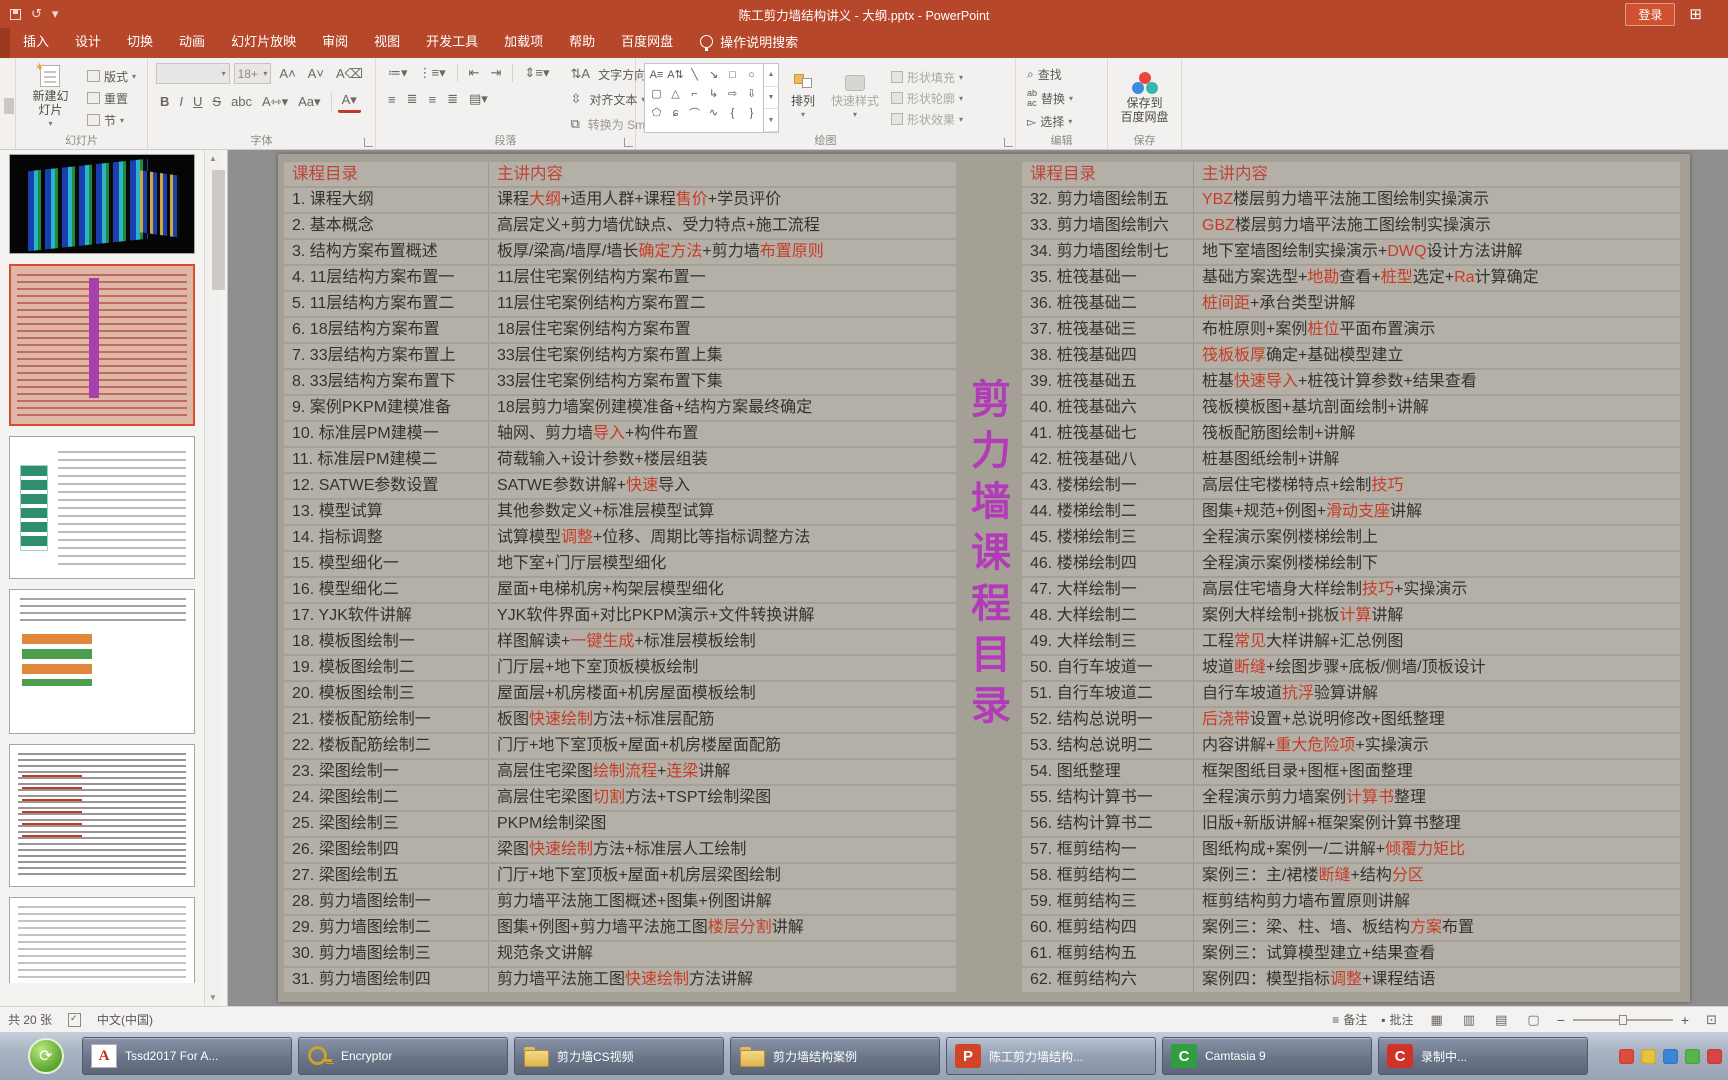 The image size is (1728, 1080). Describe the element at coordinates (392, 99) in the screenshot. I see `align-left-button: ≡` at that location.